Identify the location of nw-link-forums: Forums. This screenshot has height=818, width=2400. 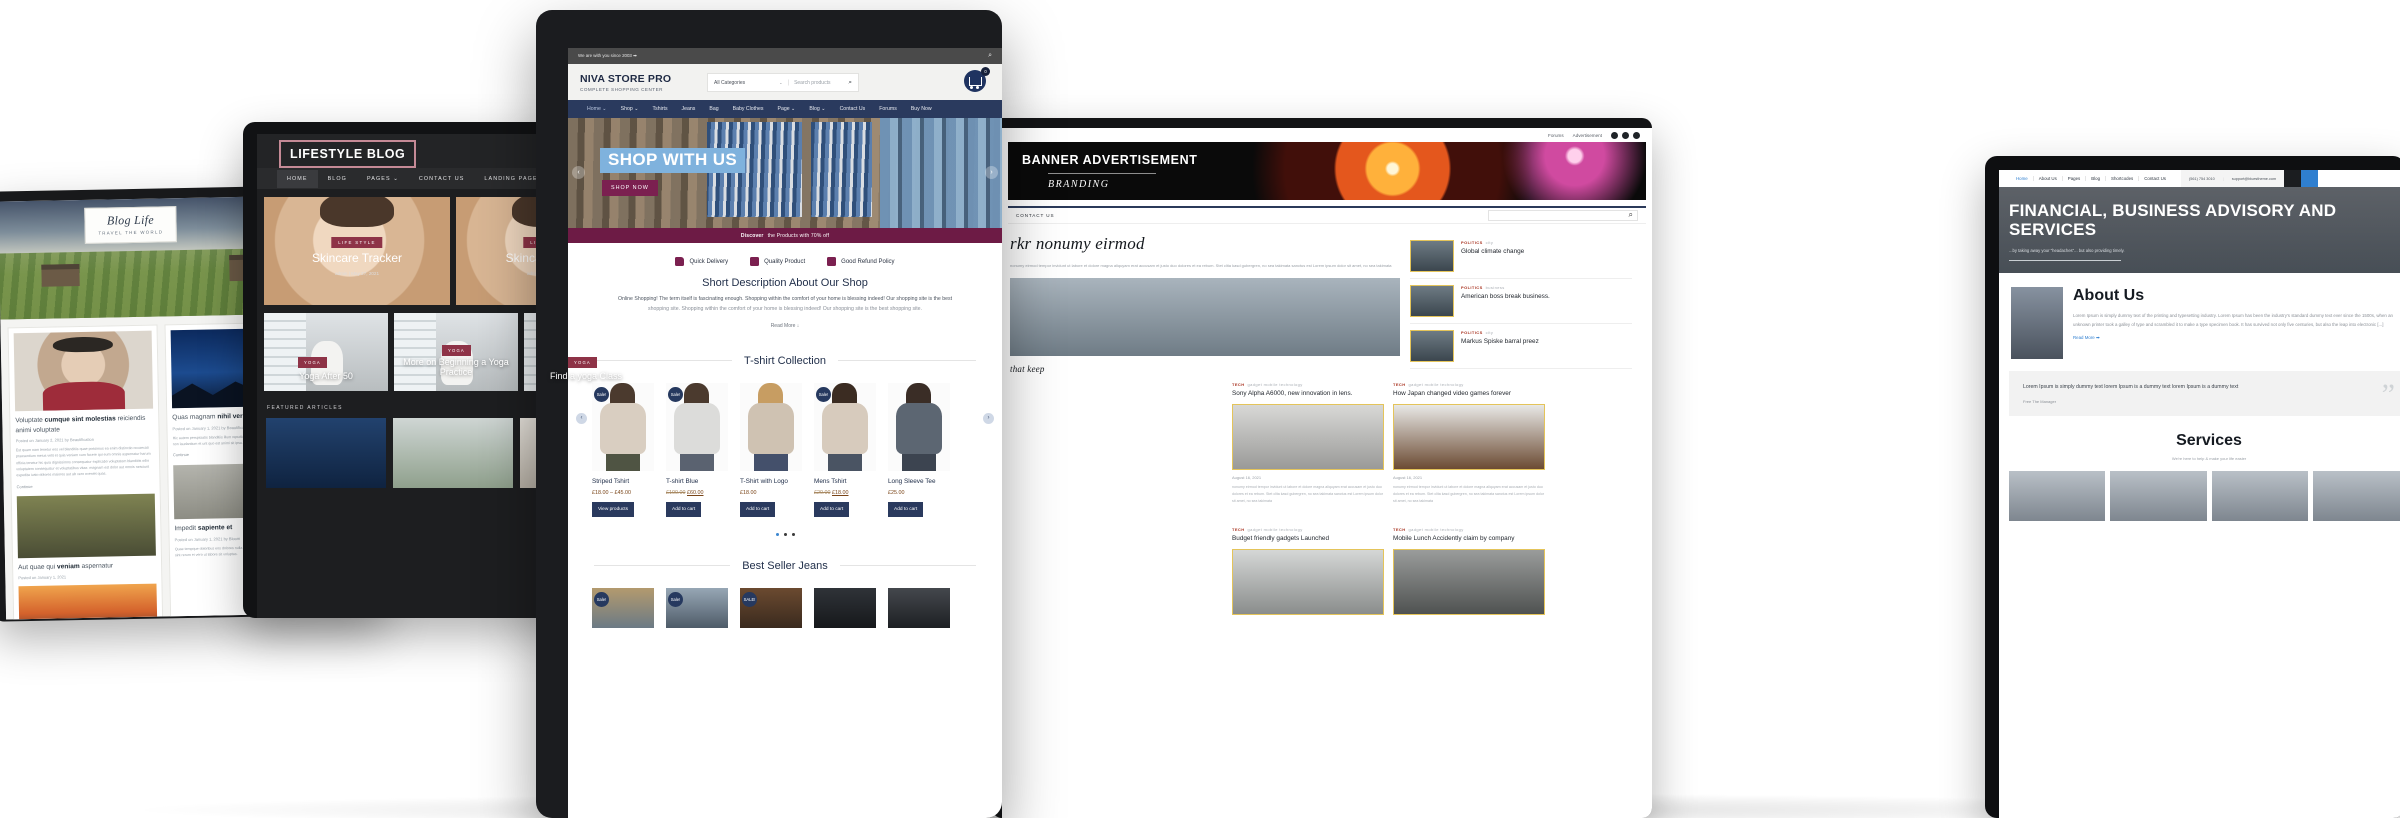
(1556, 135).